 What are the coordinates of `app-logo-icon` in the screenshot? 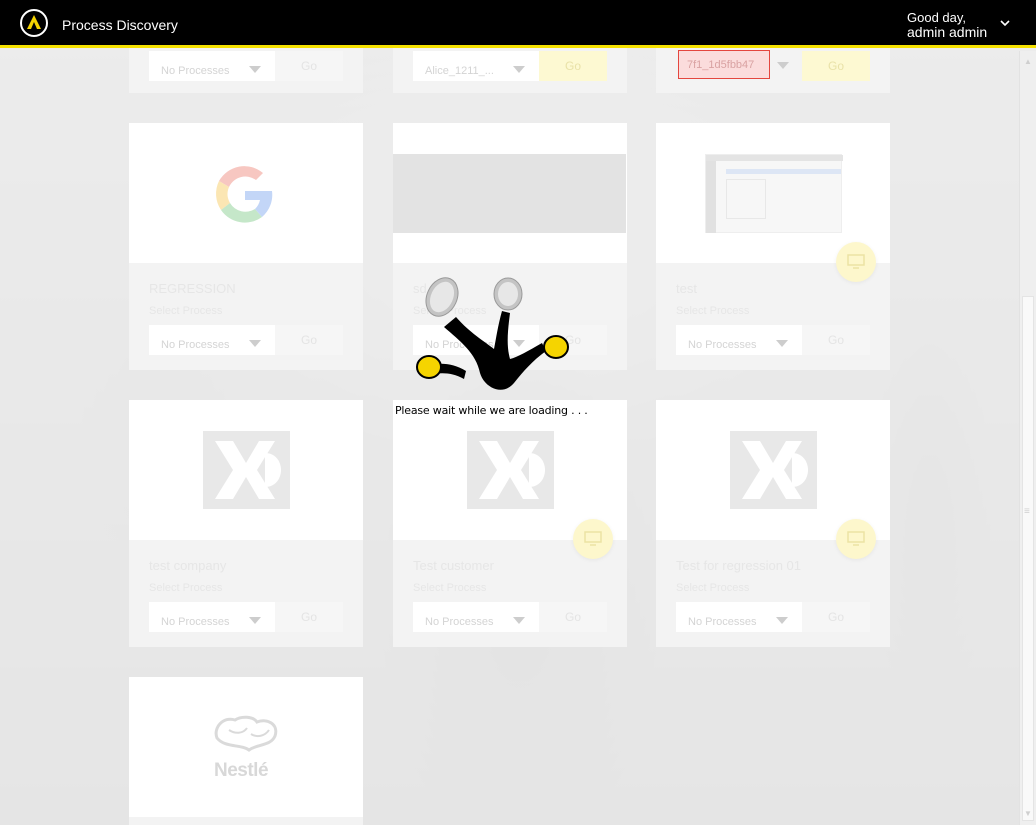 It's located at (34, 23).